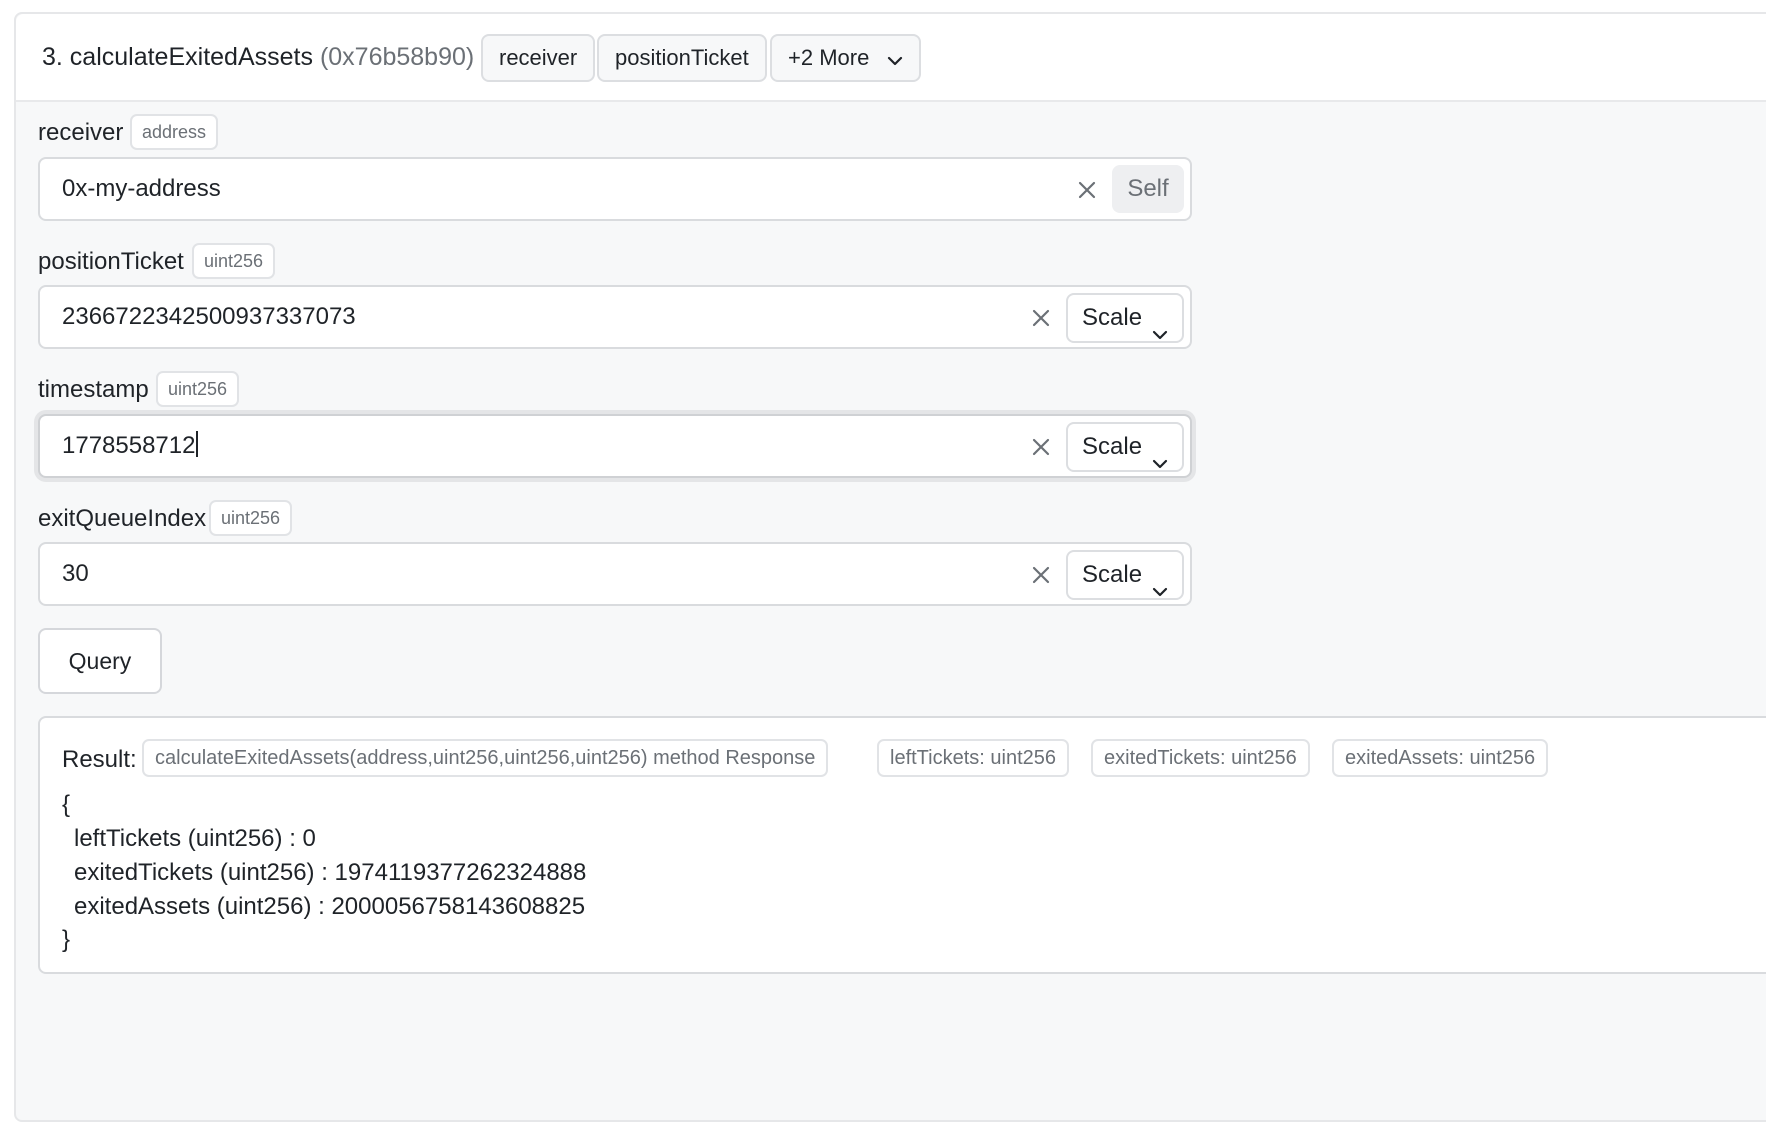 This screenshot has height=1128, width=1766. I want to click on result-value-line: leftTickets (uint256) : 0, so click(195, 838).